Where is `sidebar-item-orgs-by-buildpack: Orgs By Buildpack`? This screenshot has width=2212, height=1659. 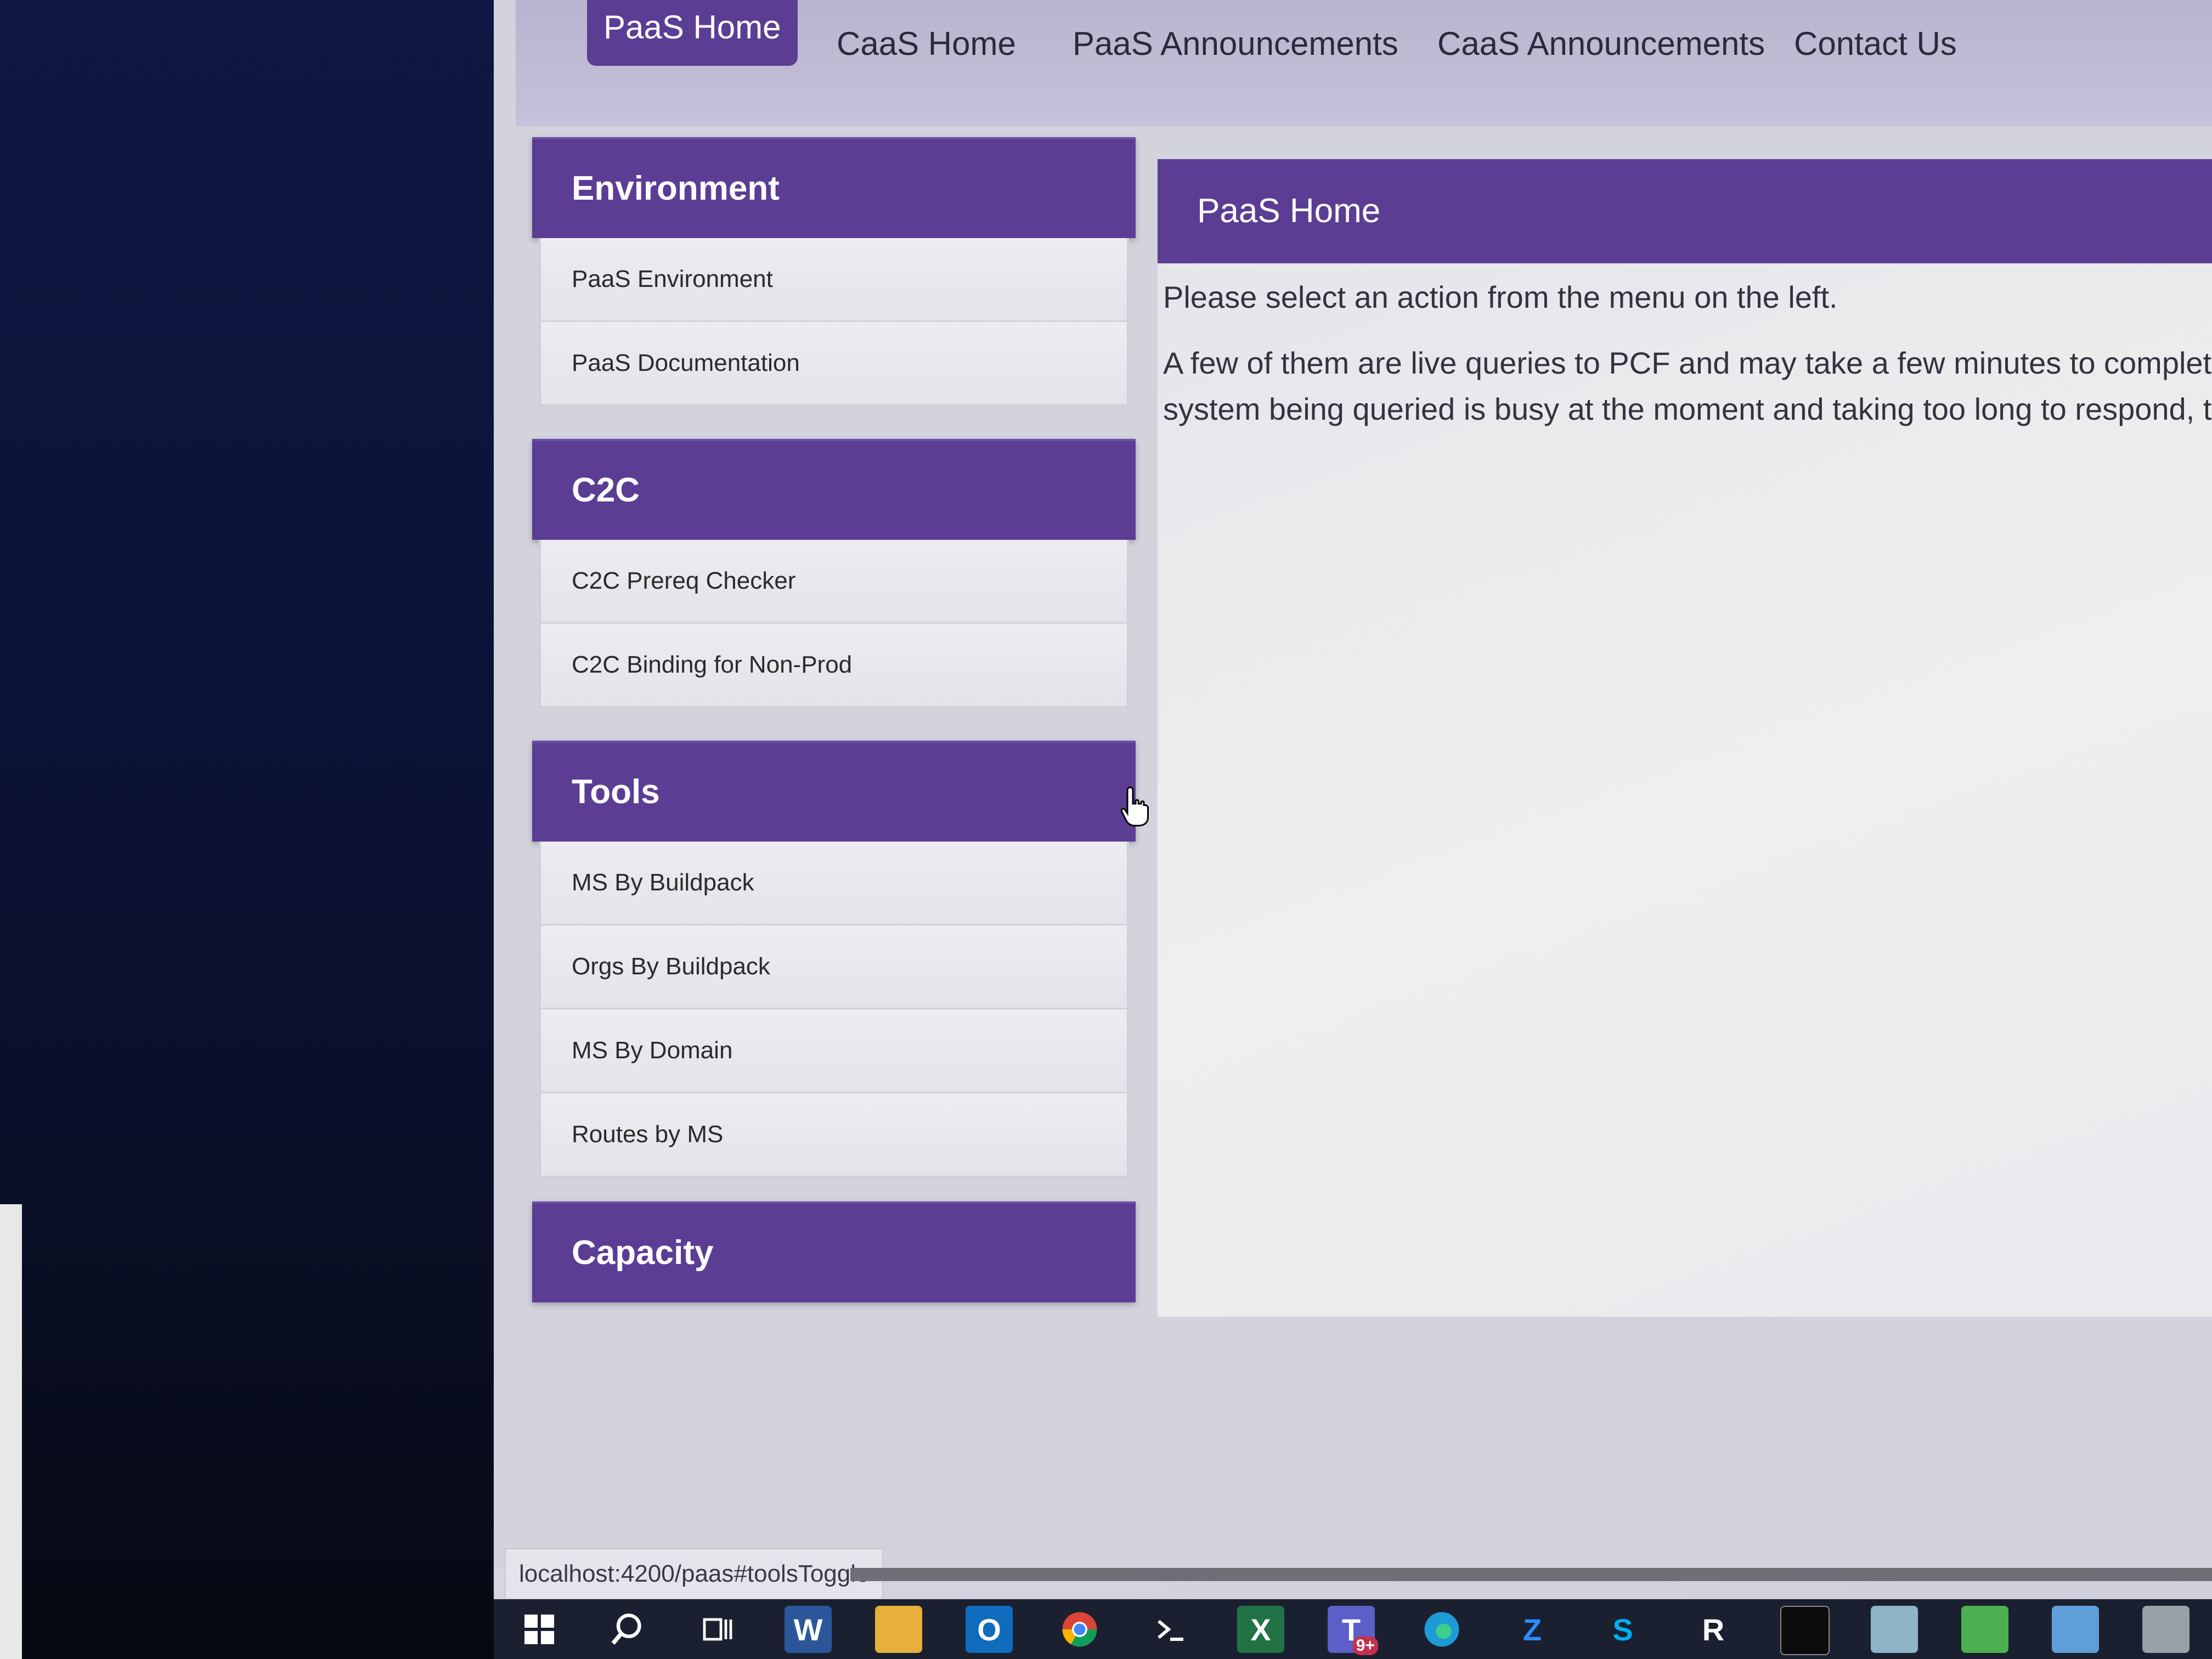
sidebar-item-orgs-by-buildpack: Orgs By Buildpack is located at coordinates (834, 967).